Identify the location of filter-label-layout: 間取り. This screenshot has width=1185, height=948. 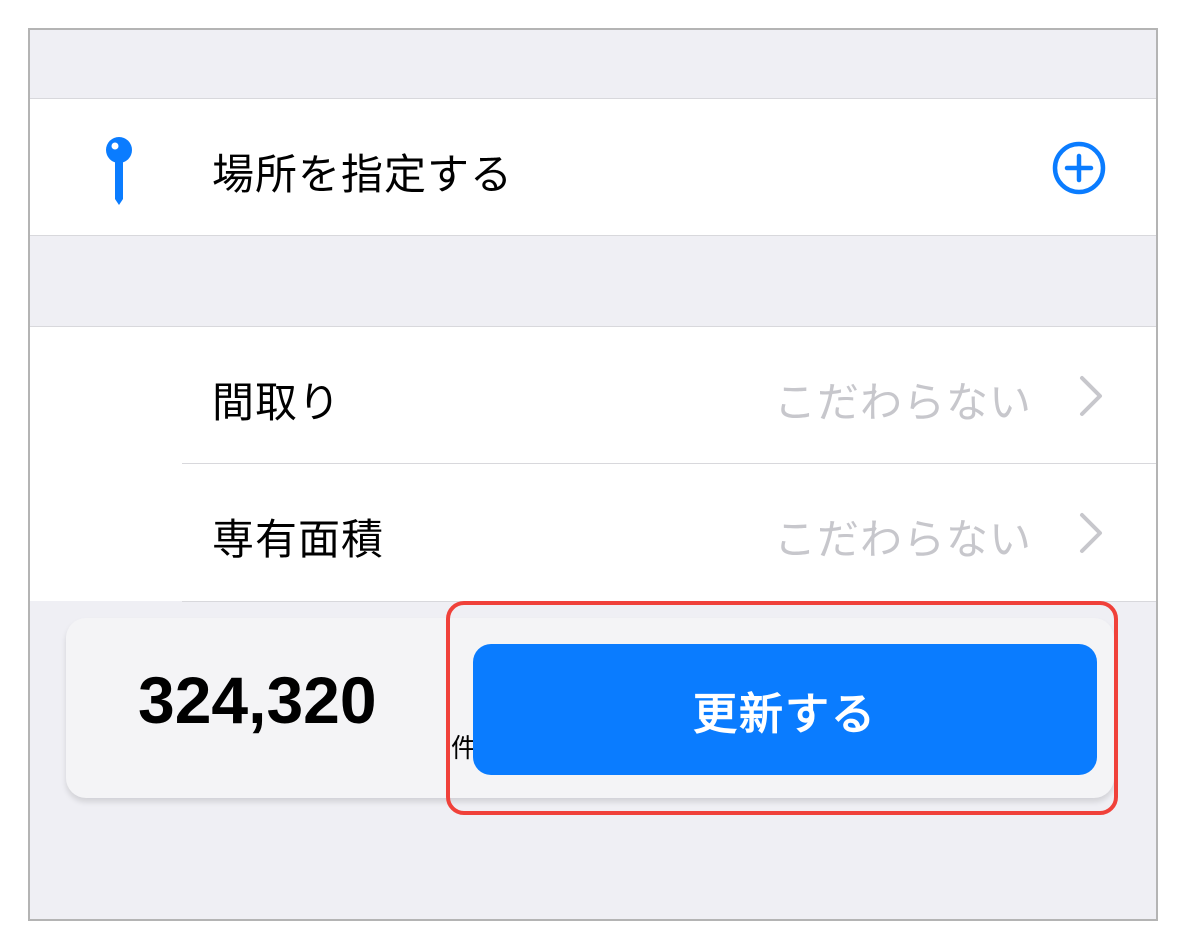
(277, 402).